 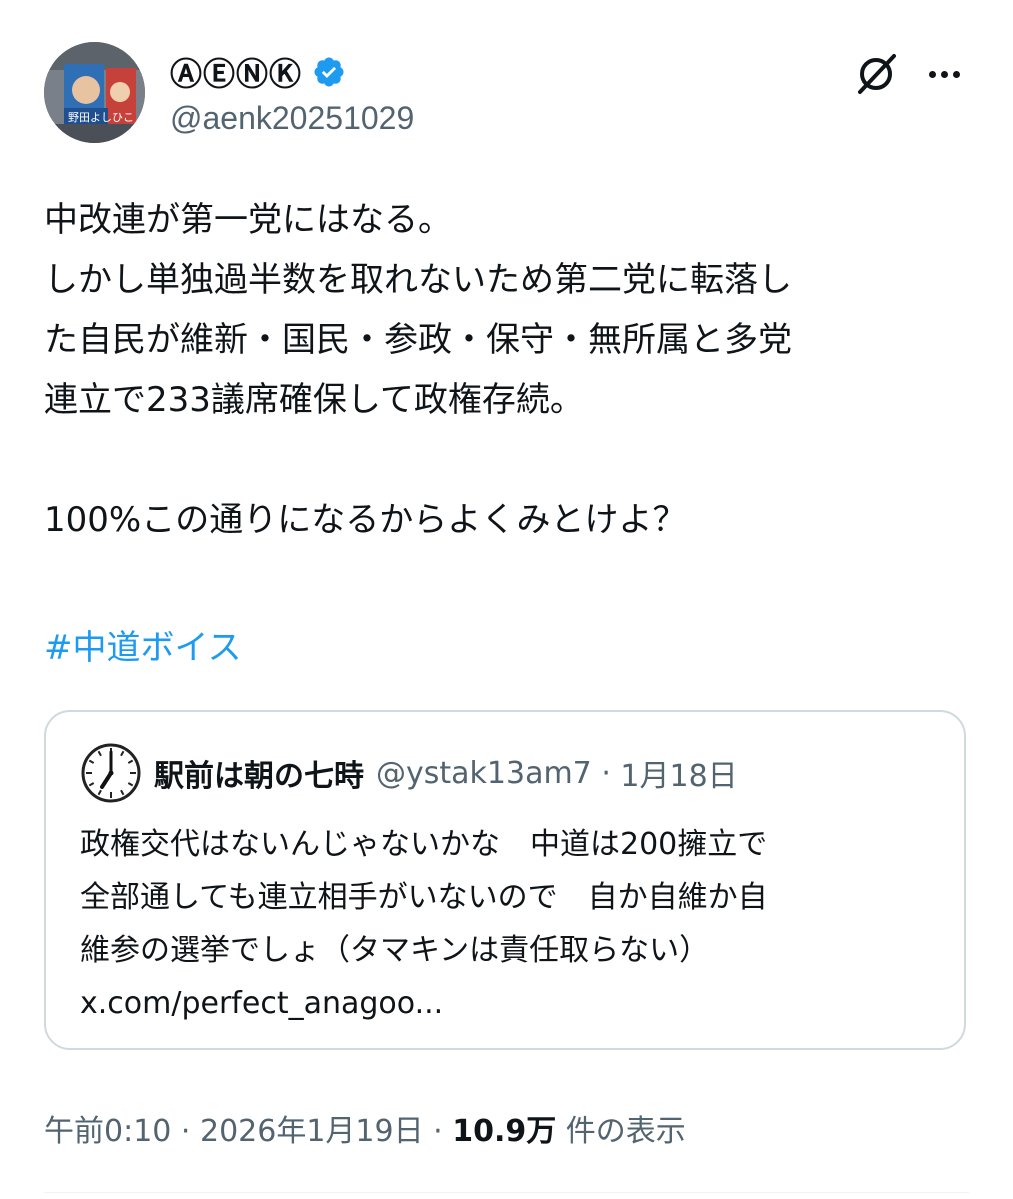 I want to click on quoted-post-line: 政権交代はないんじゃないかな 中道は200擁立で, so click(x=424, y=844).